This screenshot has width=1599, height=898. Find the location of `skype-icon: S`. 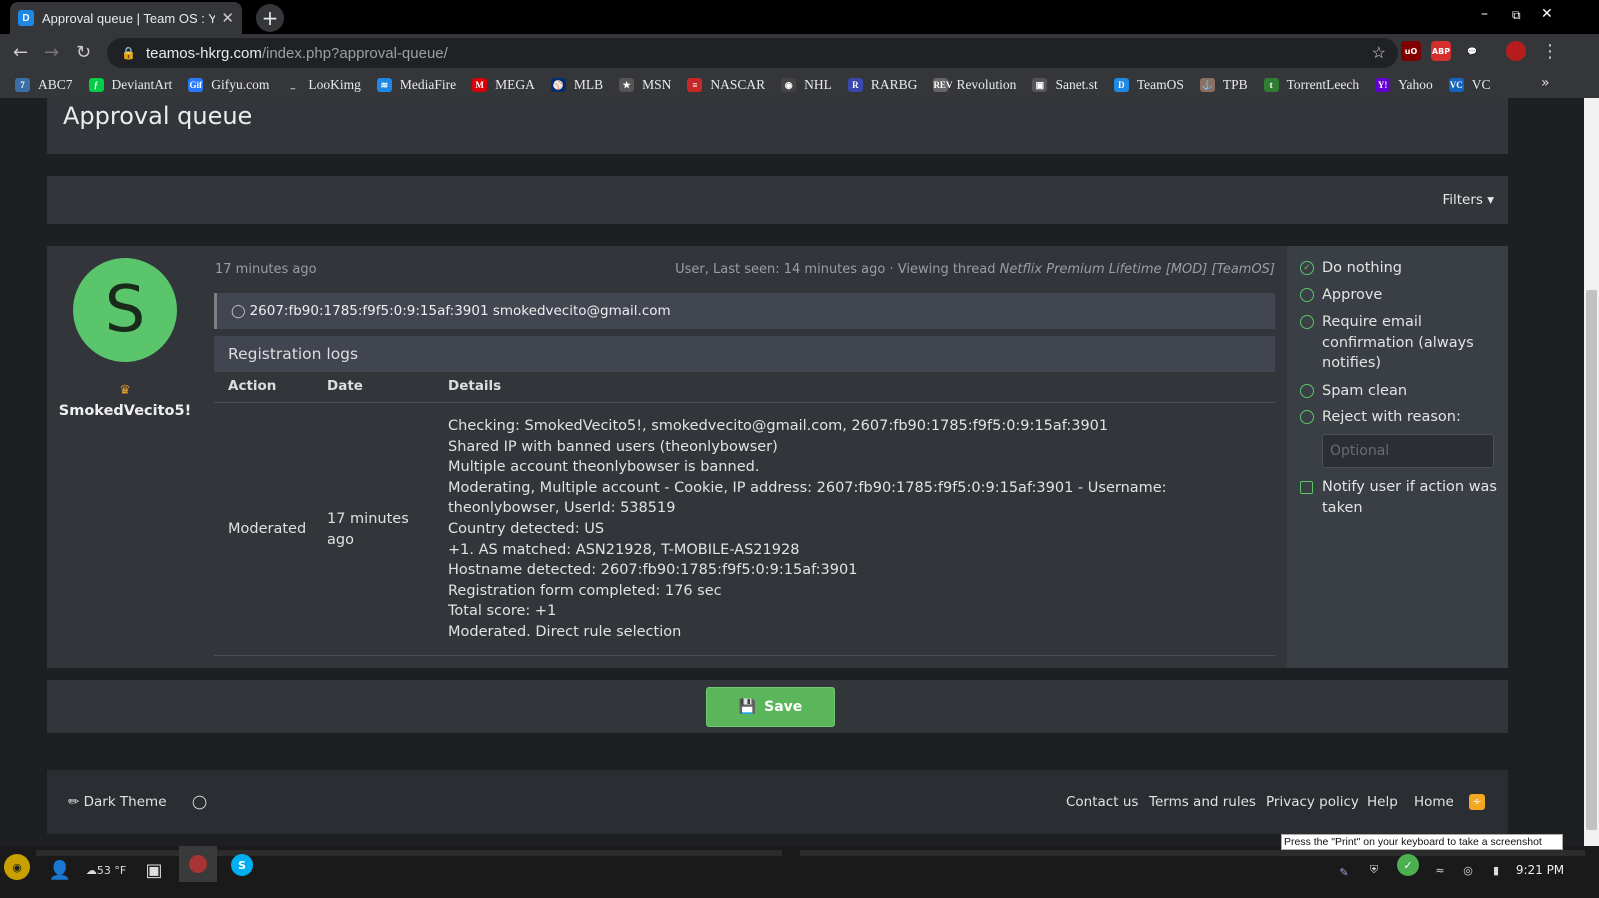

skype-icon: S is located at coordinates (242, 865).